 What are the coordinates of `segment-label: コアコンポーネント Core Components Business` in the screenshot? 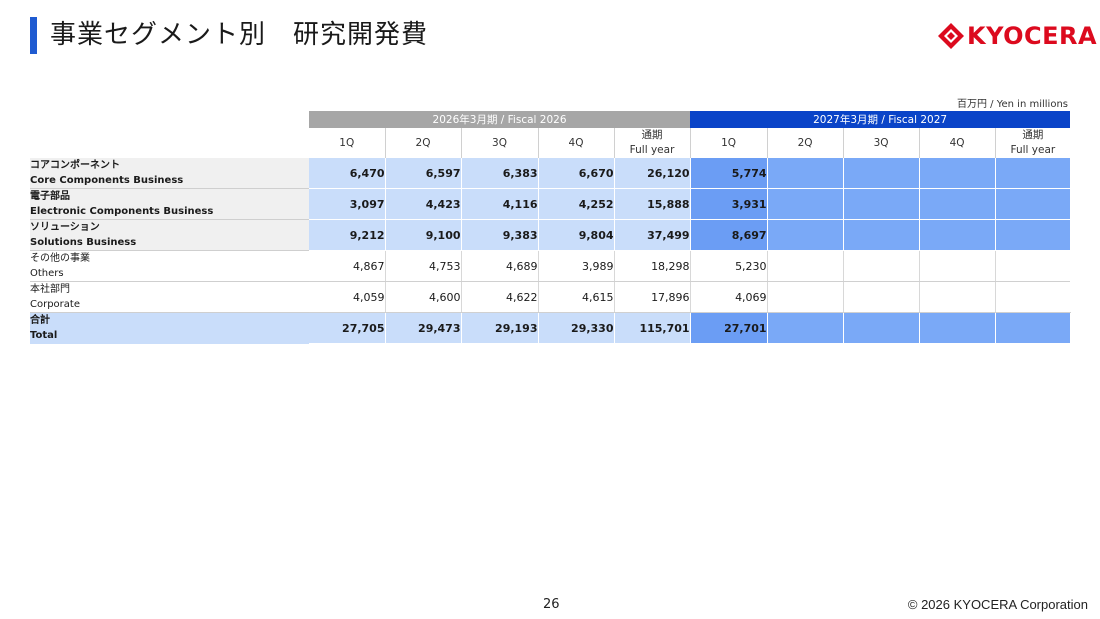 It's located at (169, 173).